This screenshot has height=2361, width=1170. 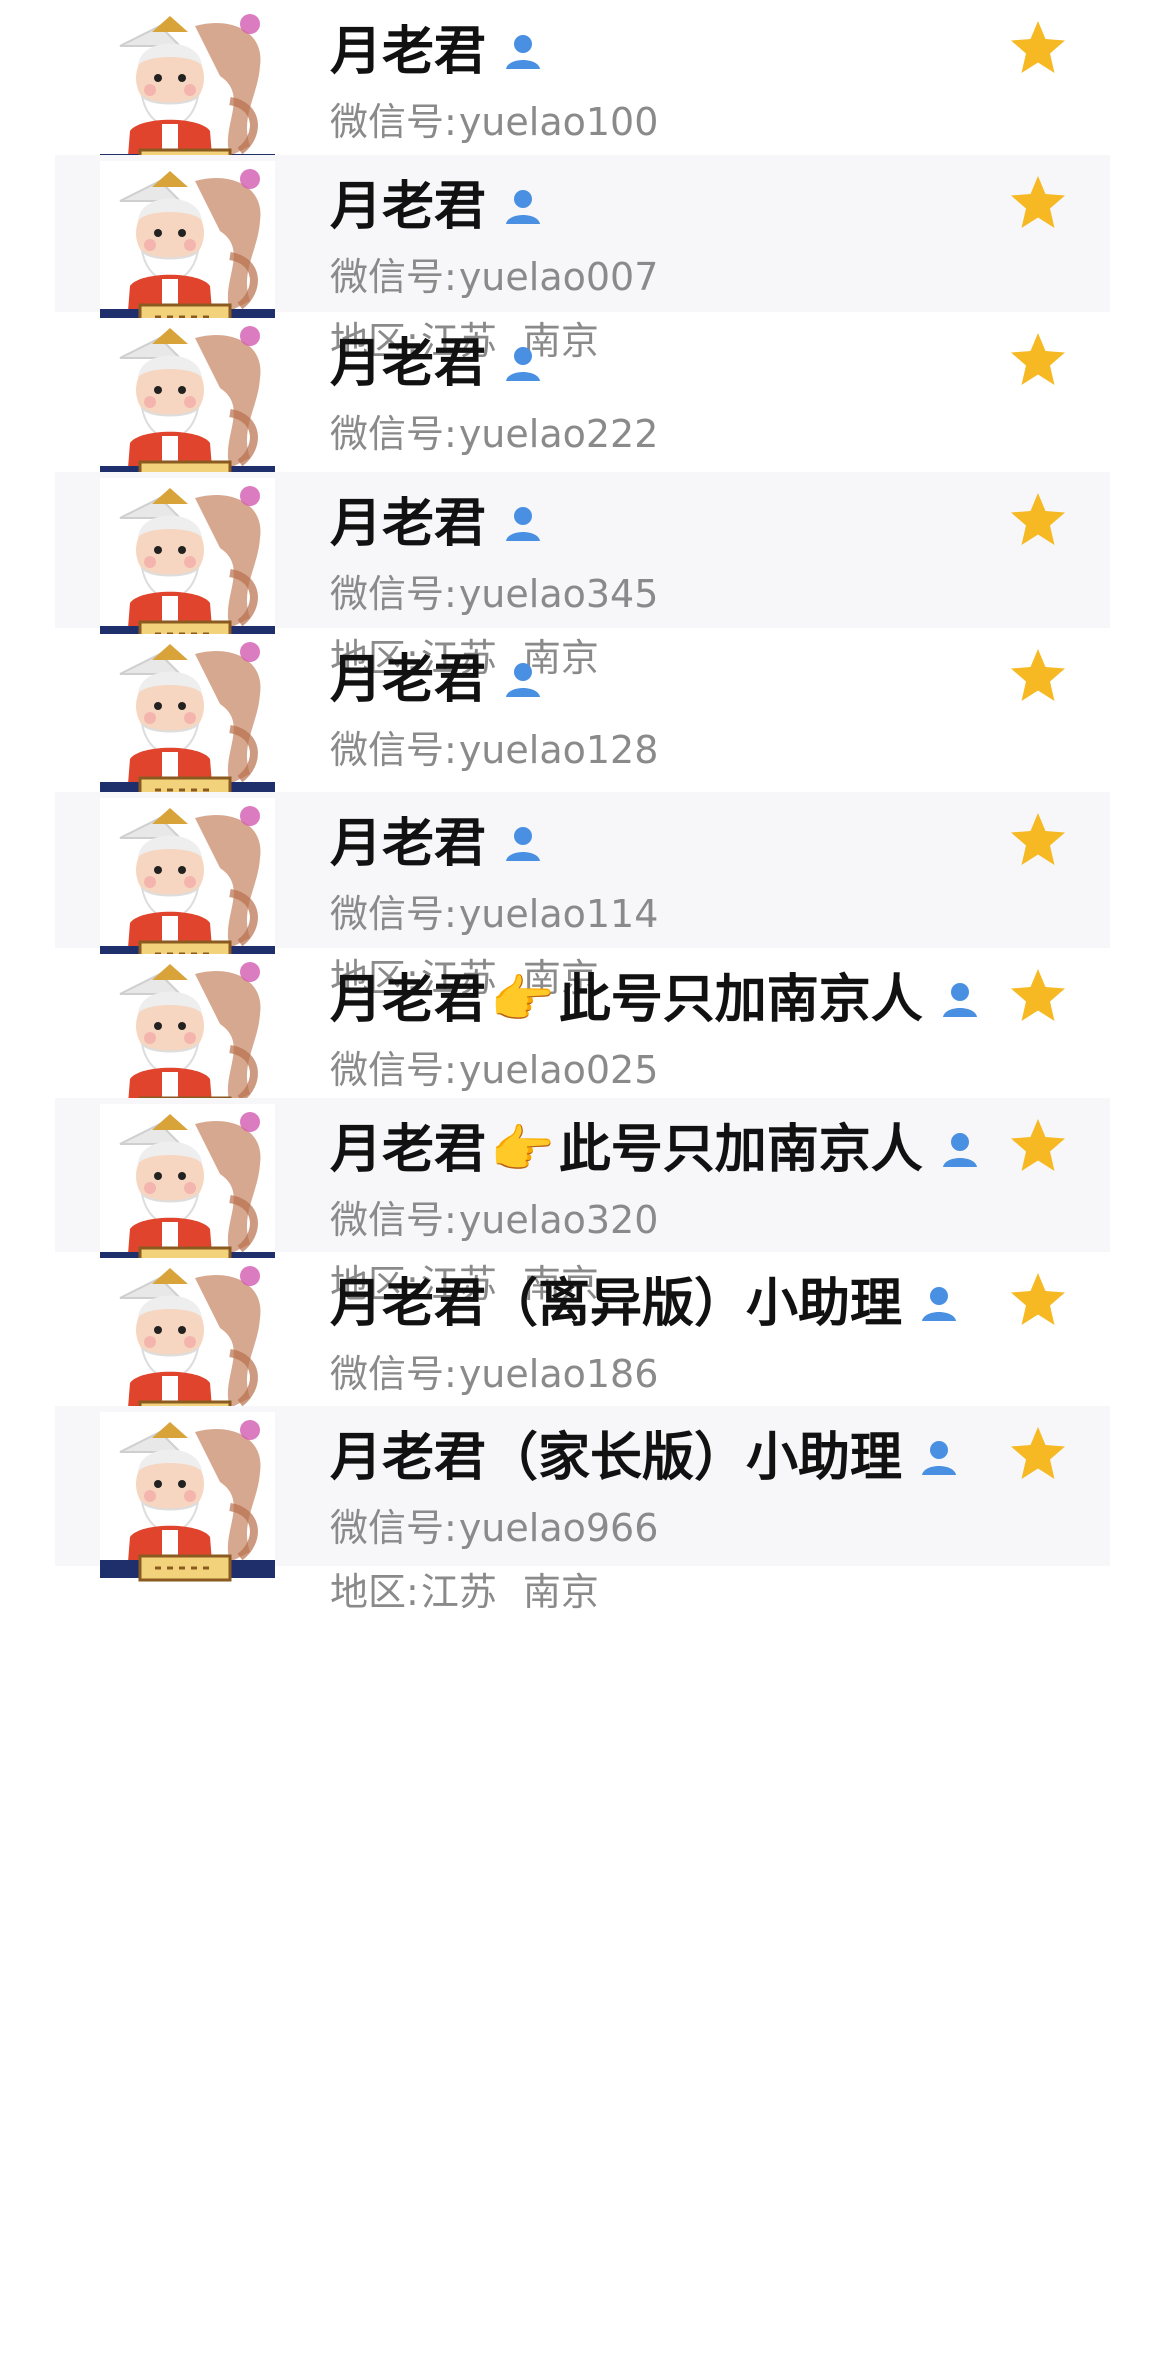 I want to click on wechat-id-line: 微信号:yuelao100, so click(x=494, y=122).